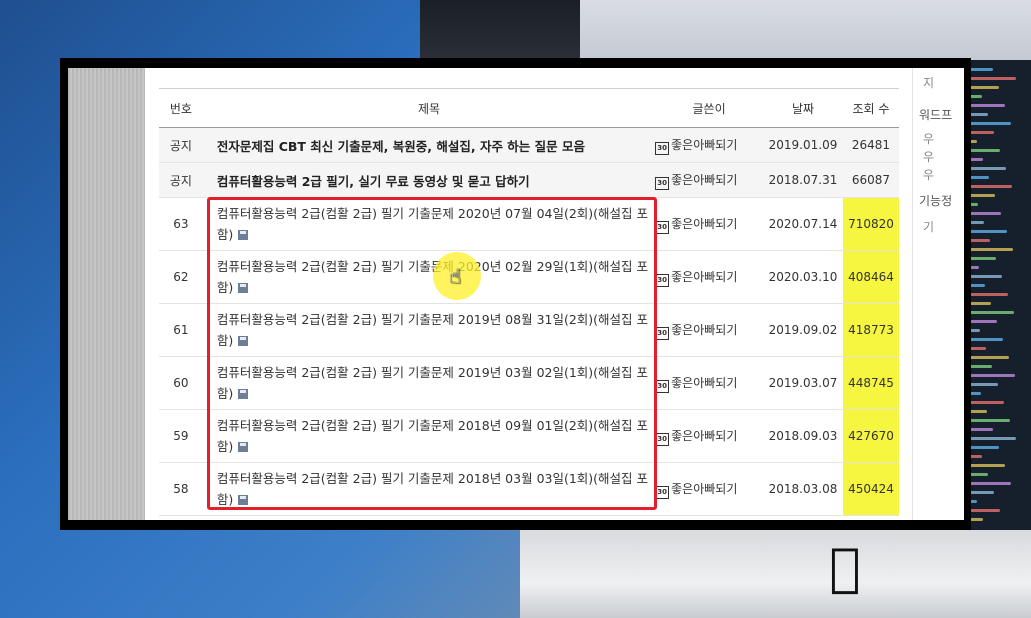  I want to click on post-date: 2018.03.08, so click(803, 489).